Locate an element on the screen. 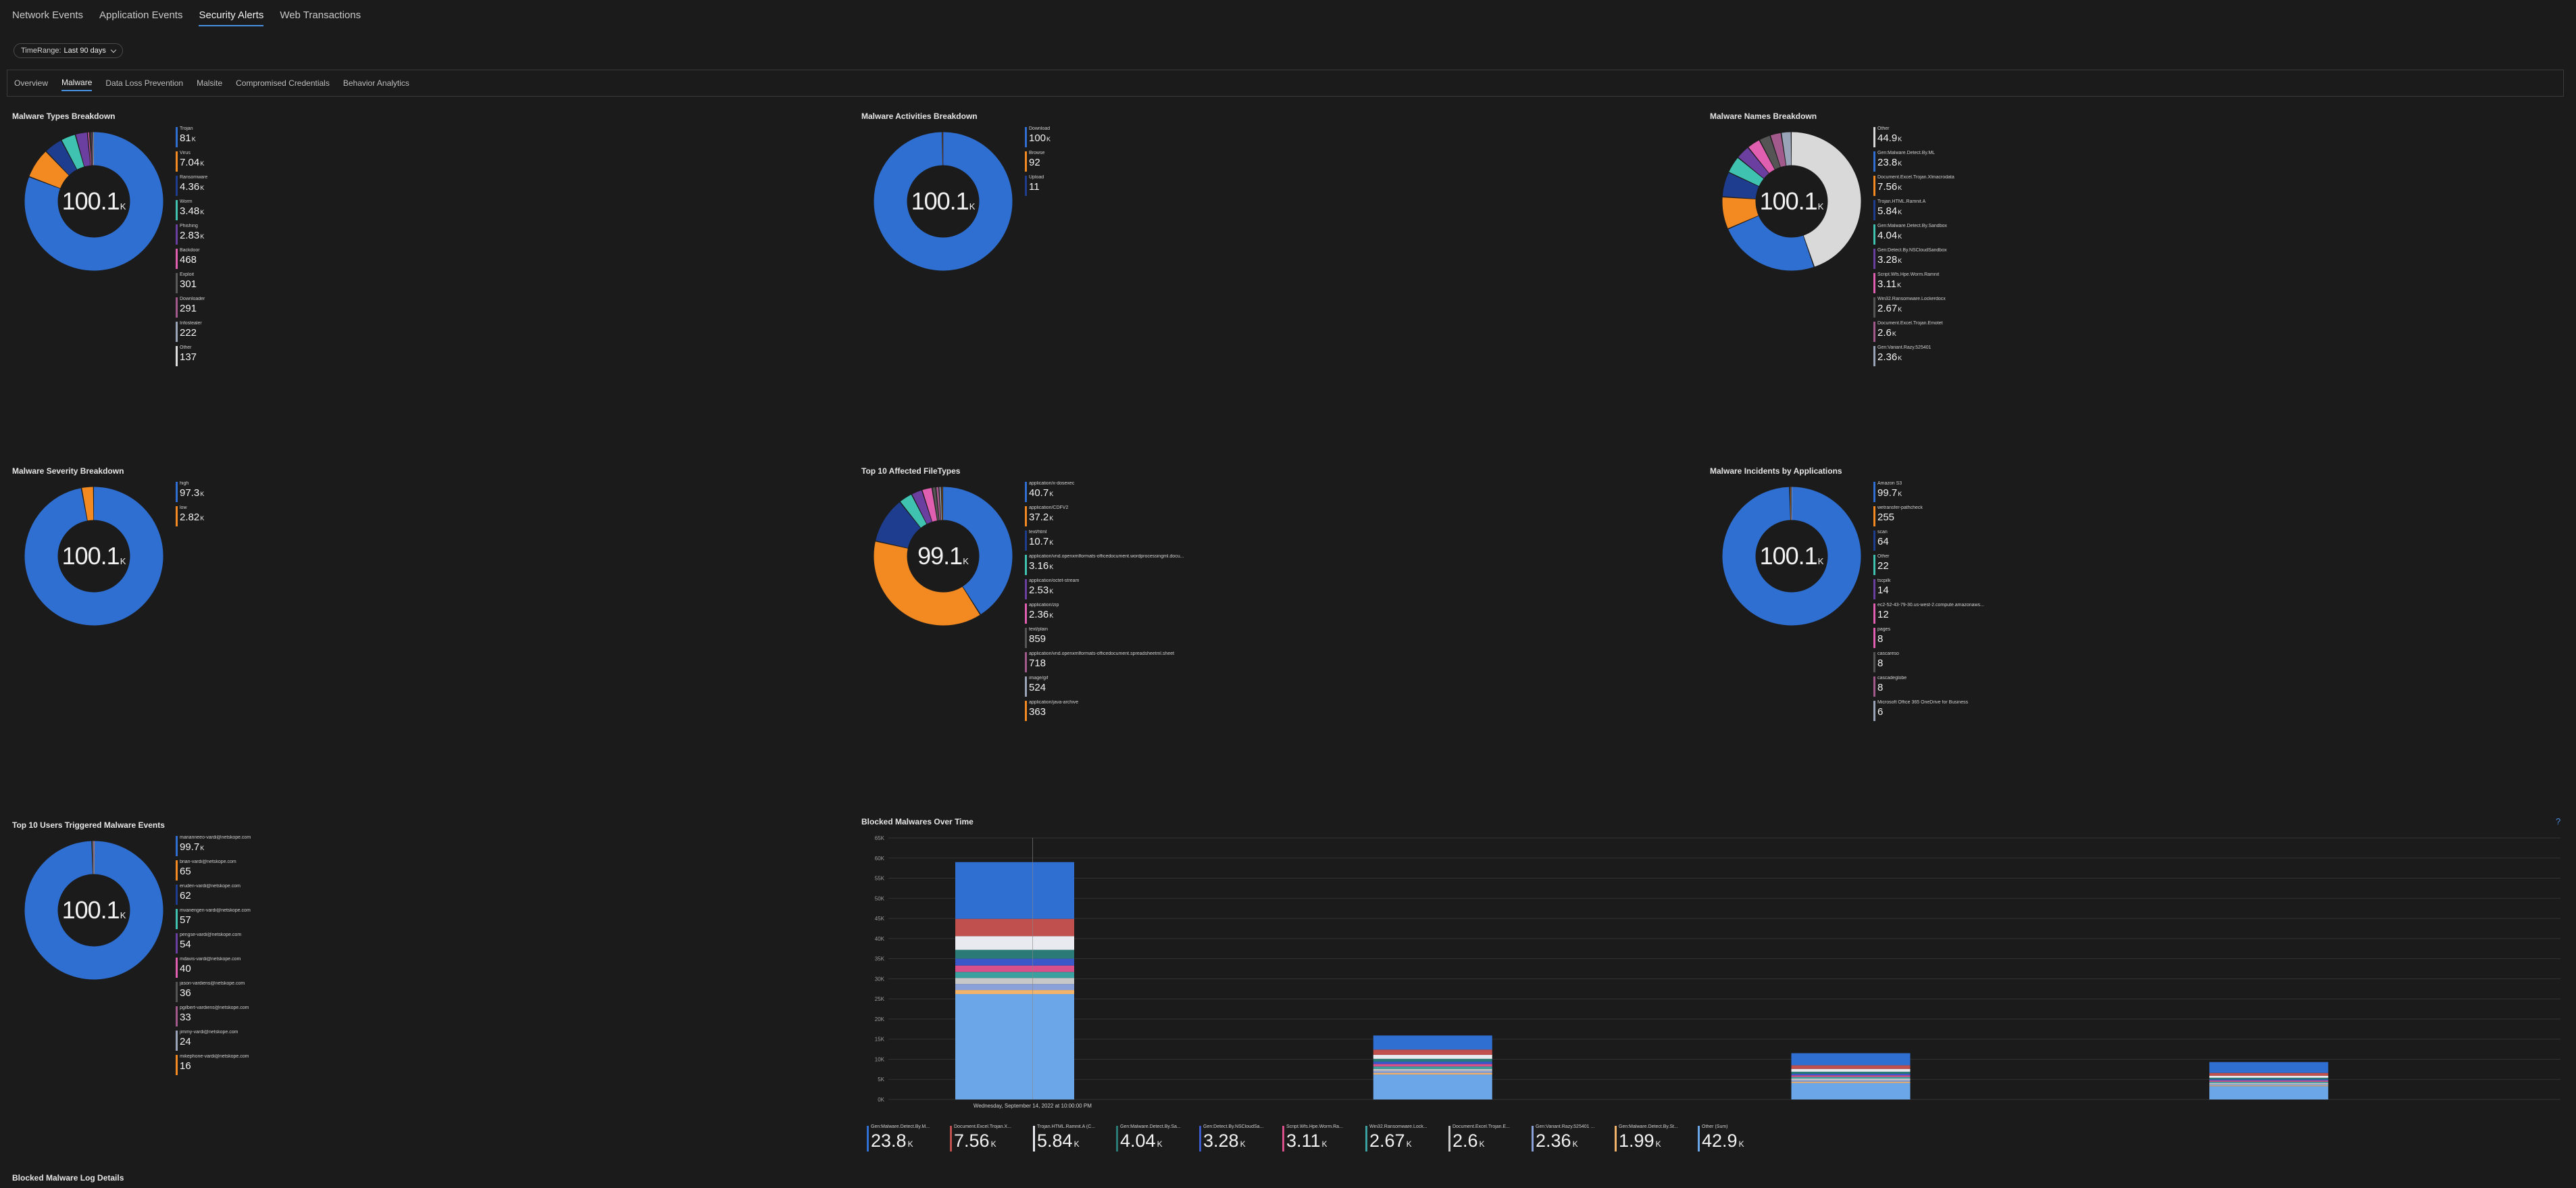  legend-item: Phishing 2.83K is located at coordinates (277, 236).